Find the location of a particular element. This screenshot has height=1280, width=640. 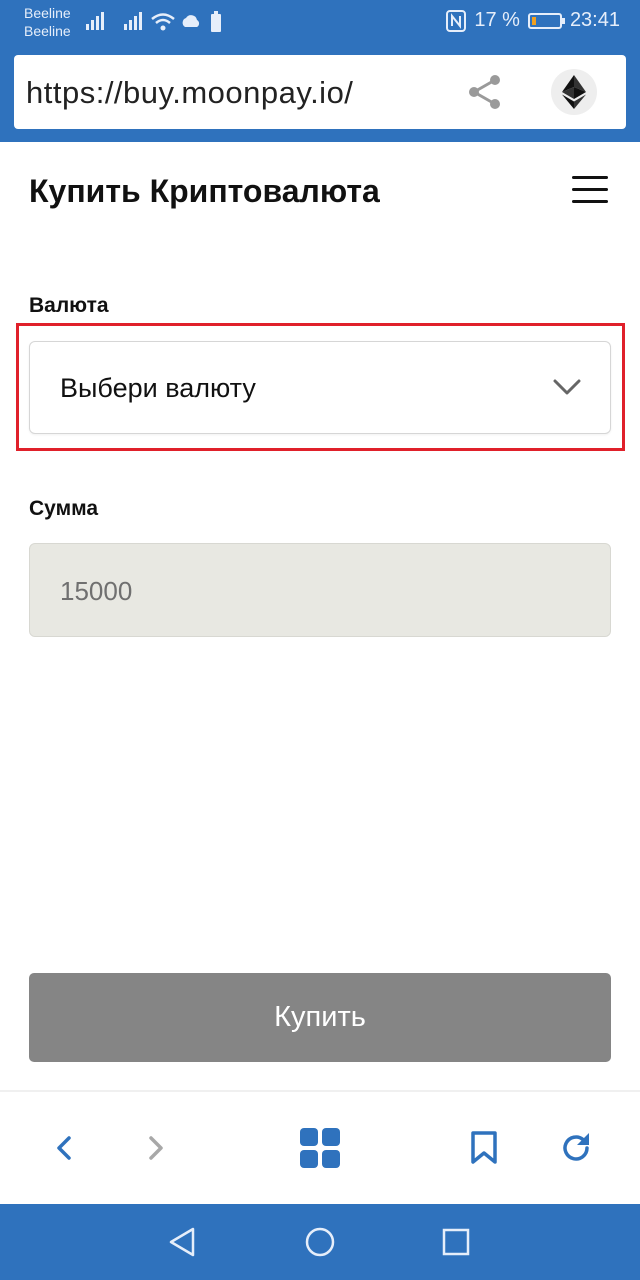

address-bar: https://buy.moonpay.io/ is located at coordinates (320, 92).